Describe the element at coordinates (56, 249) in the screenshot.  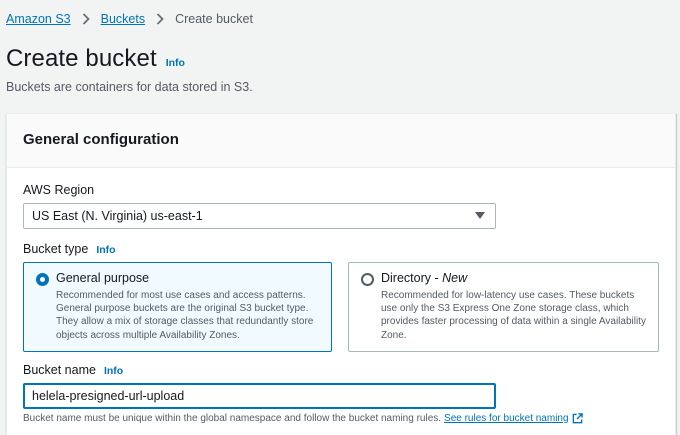
I see `bucket-type-label-text: Bucket type` at that location.